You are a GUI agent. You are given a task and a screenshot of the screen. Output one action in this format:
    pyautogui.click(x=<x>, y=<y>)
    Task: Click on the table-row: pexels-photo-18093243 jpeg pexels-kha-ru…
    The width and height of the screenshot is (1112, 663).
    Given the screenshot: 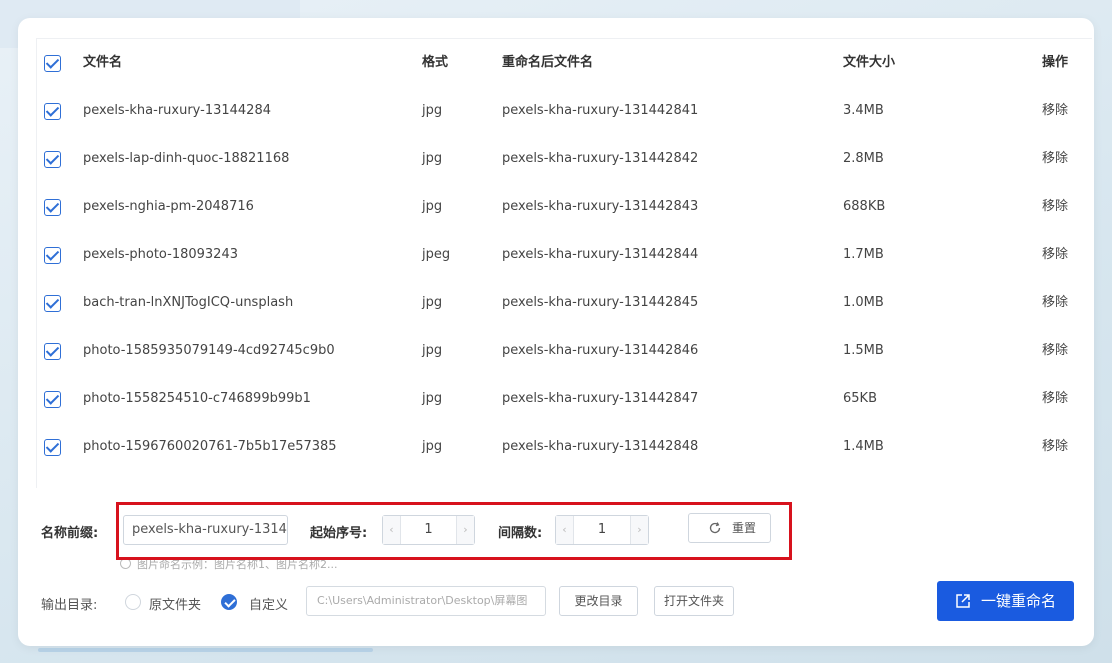 What is the action you would take?
    pyautogui.click(x=565, y=255)
    